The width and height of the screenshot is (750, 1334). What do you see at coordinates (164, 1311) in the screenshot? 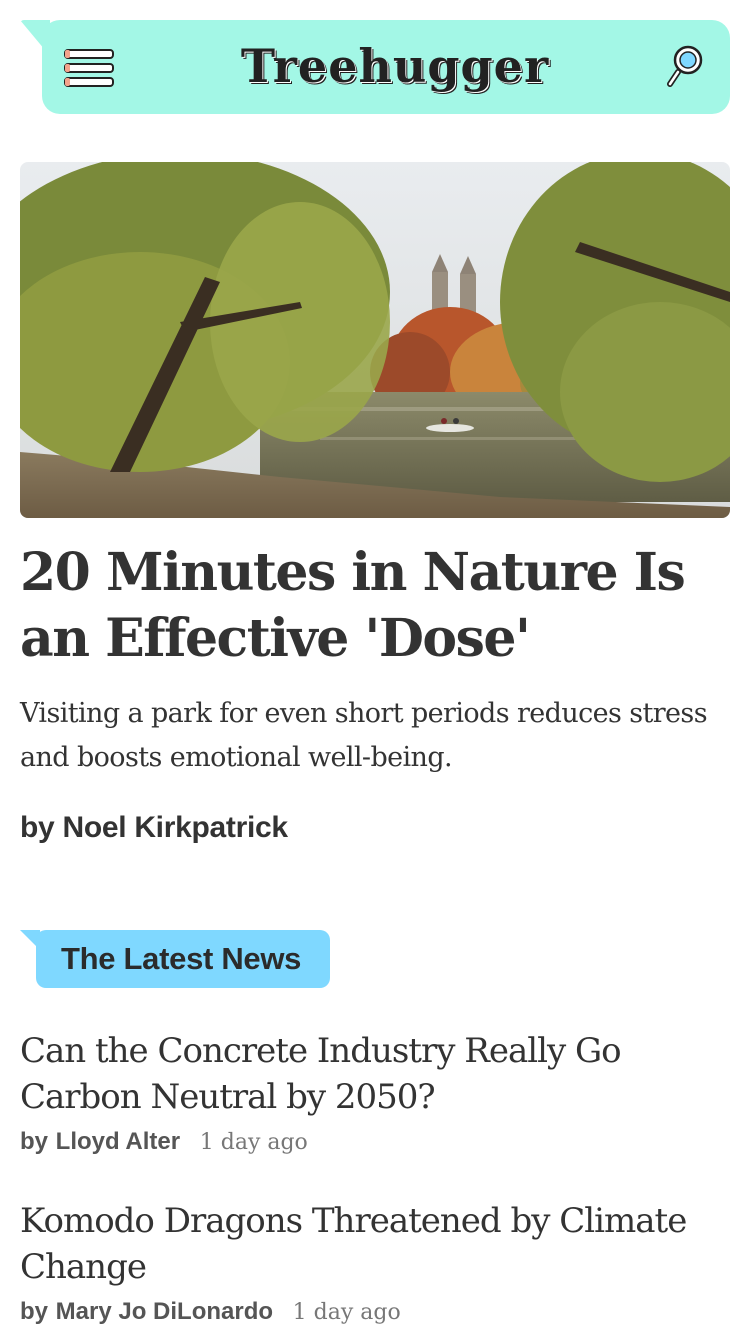
I see `news-item-author-link: Mary Jo DiLonardo` at bounding box center [164, 1311].